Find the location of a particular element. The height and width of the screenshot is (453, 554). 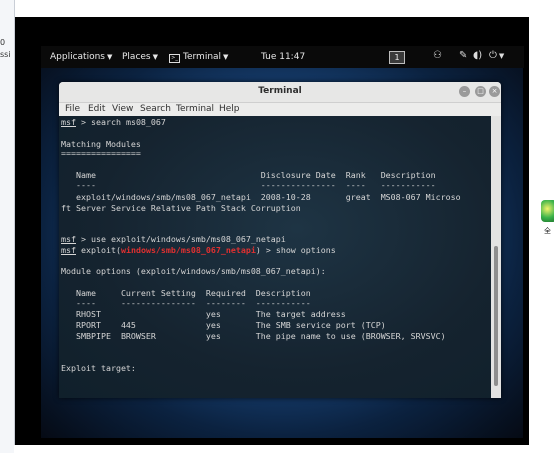

applications-menu: Applications ▼ is located at coordinates (81, 57).